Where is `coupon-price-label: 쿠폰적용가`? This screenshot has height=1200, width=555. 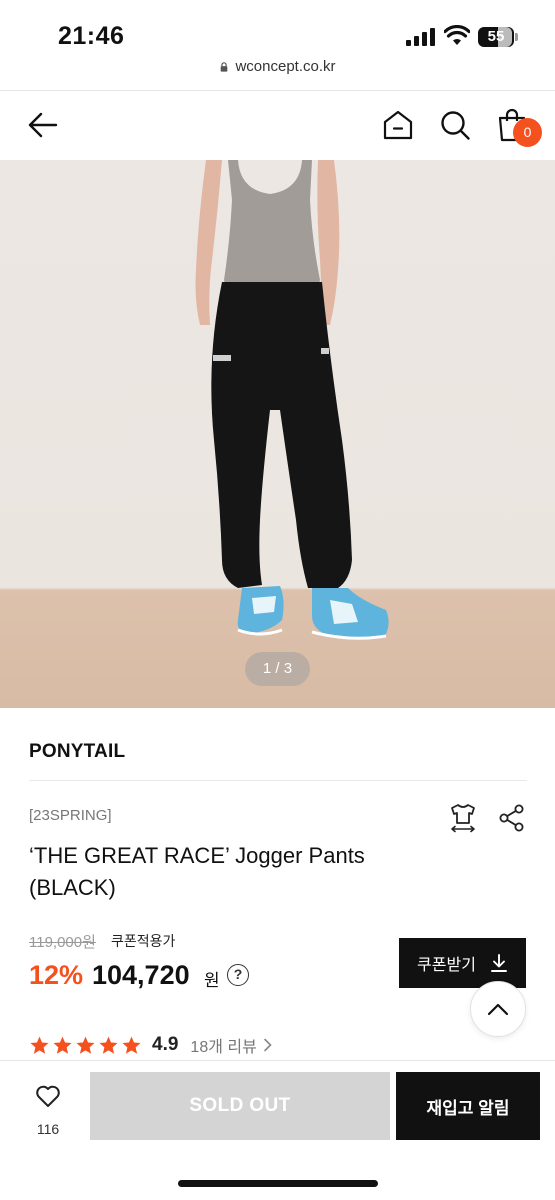 coupon-price-label: 쿠폰적용가 is located at coordinates (143, 941).